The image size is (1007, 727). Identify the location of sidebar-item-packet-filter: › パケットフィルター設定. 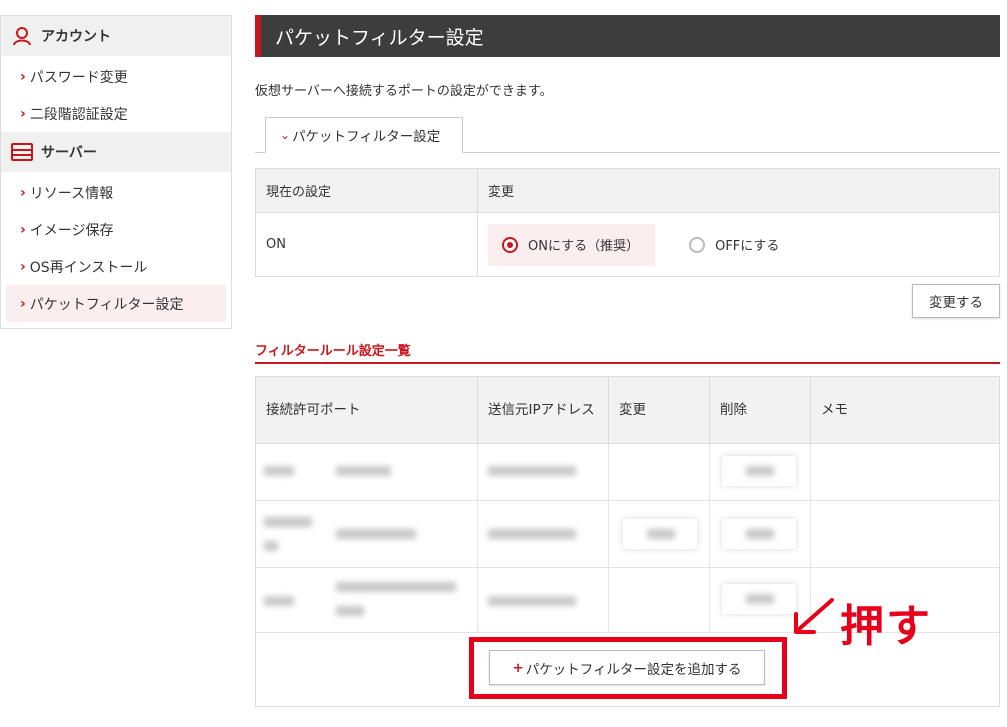
(116, 303).